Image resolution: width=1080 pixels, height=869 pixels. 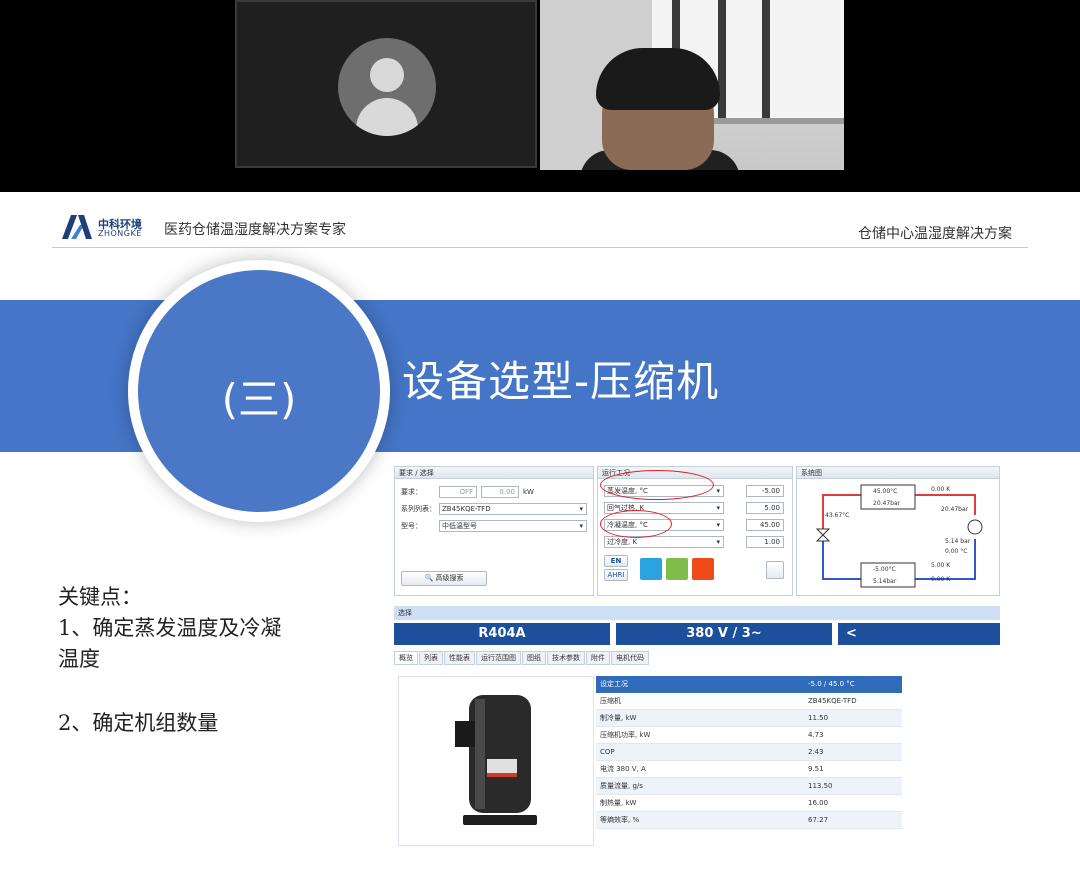 I want to click on model-label: 型号：, so click(x=411, y=526).